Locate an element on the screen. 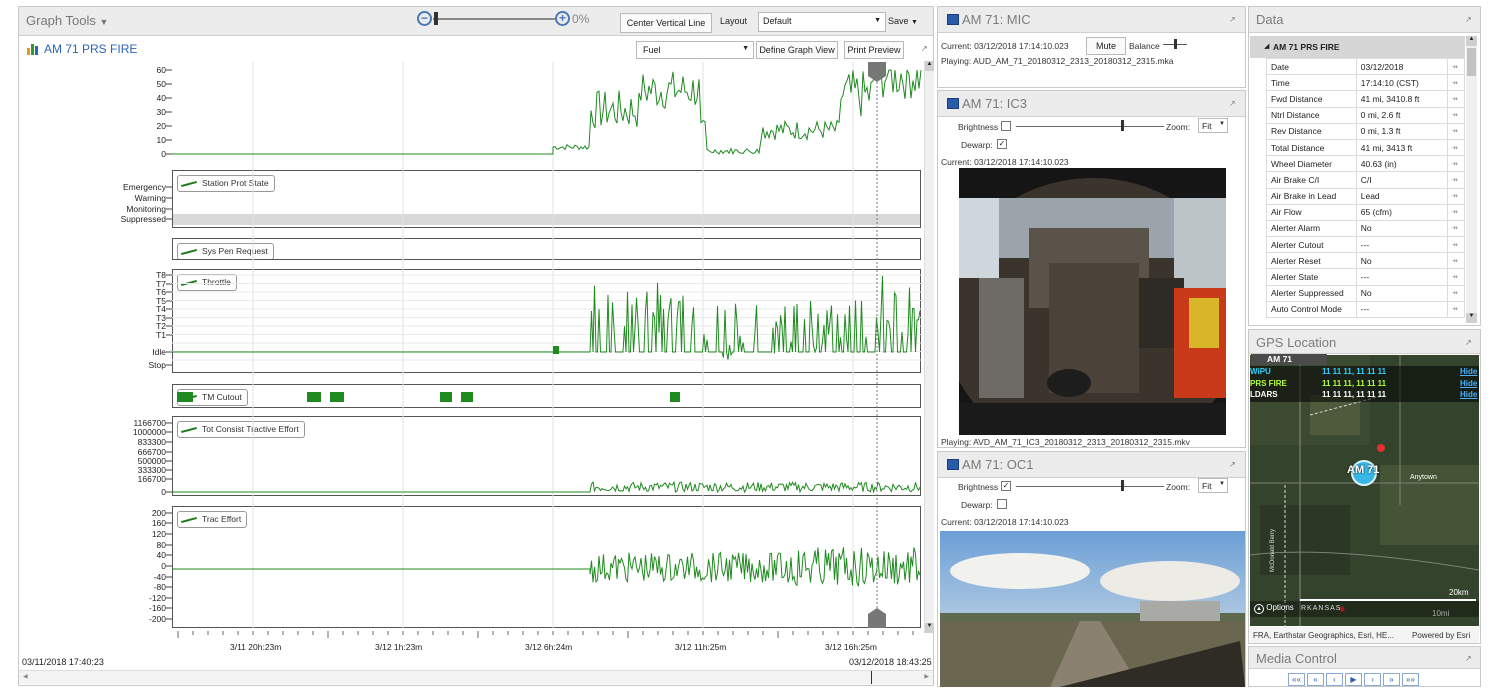 Image resolution: width=1499 pixels, height=688 pixels. data-row: Alerter Reset No ⇸ is located at coordinates (1365, 261).